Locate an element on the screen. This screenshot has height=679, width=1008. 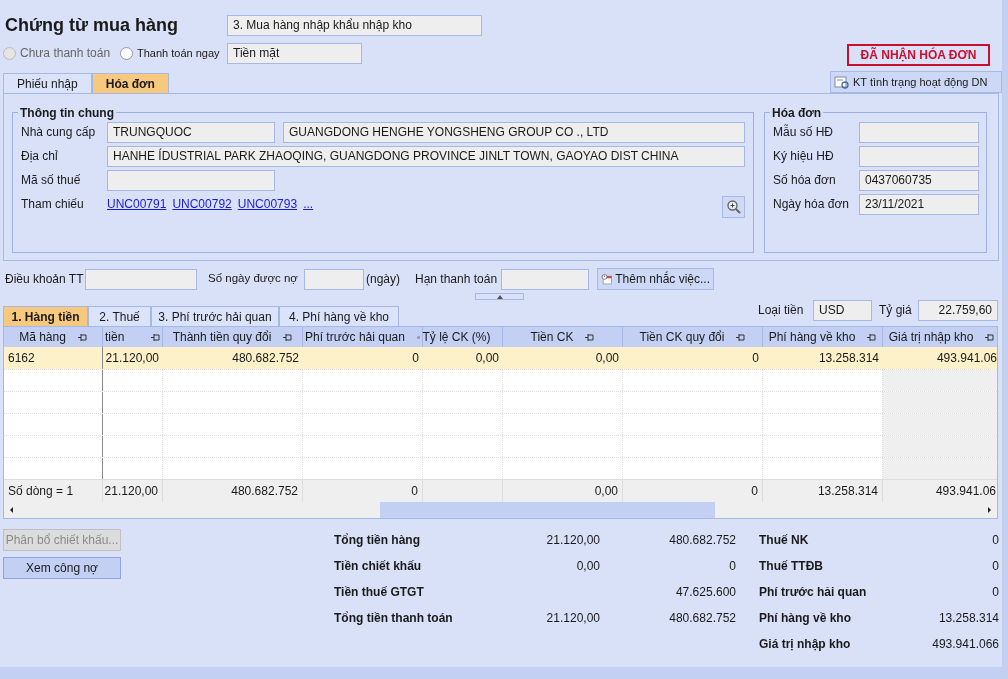
total-value: 47.625.600 is located at coordinates (705, 592).